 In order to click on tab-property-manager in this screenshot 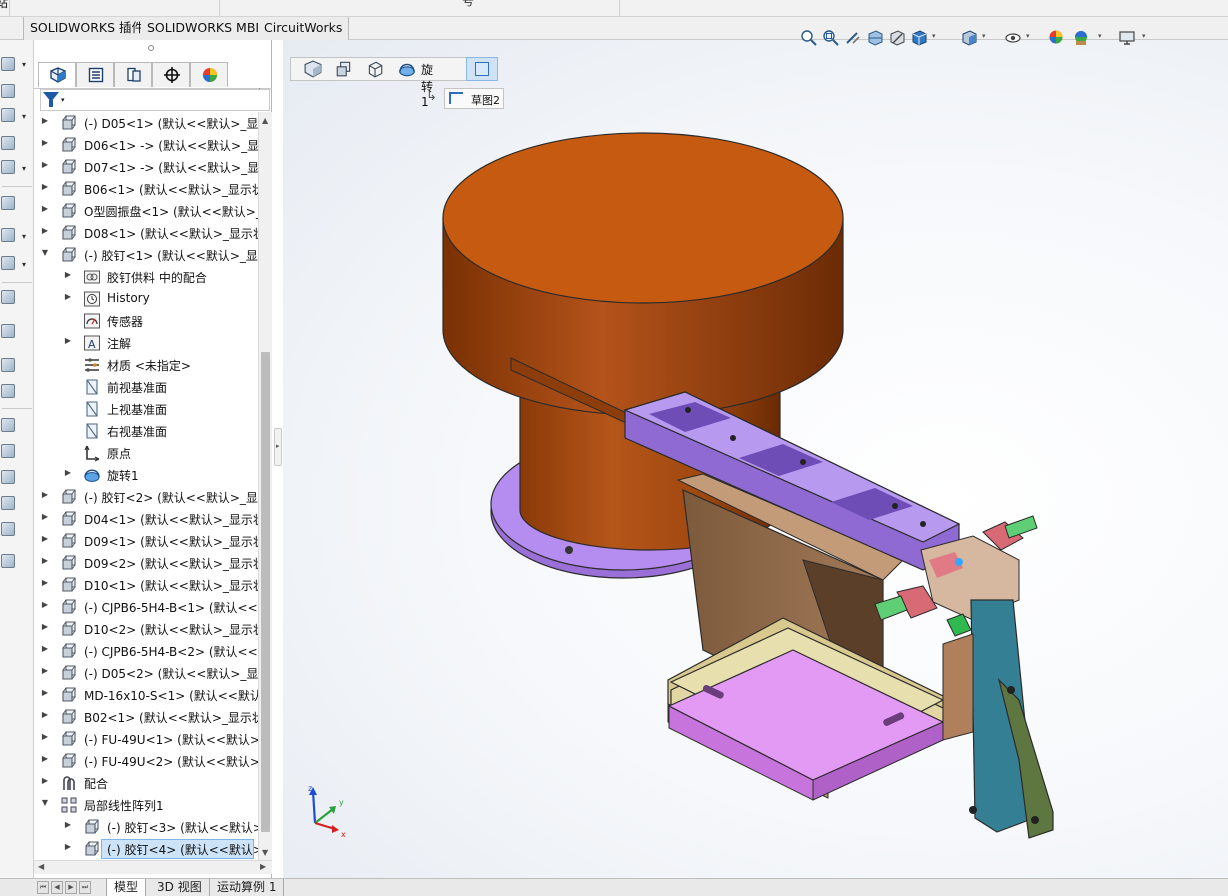, I will do `click(95, 74)`.